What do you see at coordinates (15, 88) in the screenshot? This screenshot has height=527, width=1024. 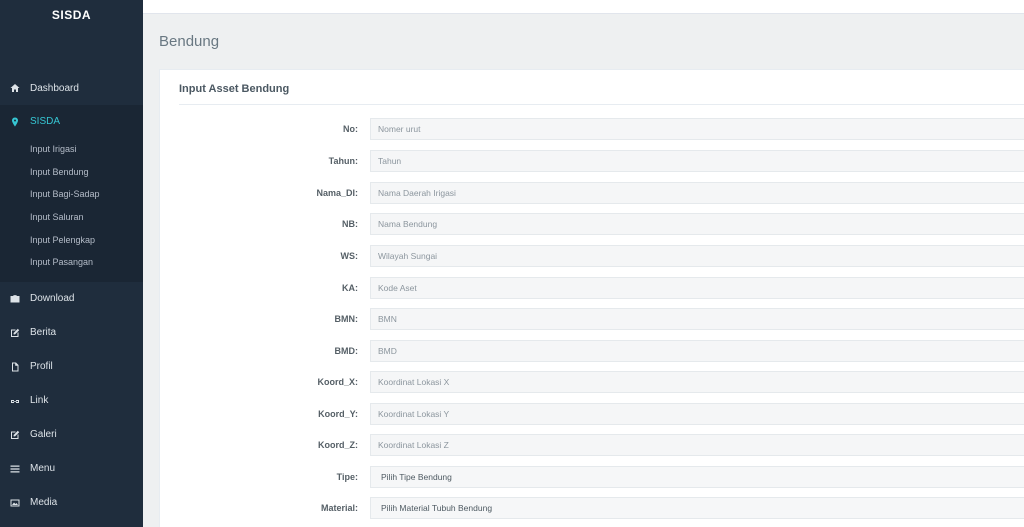 I see `home-icon` at bounding box center [15, 88].